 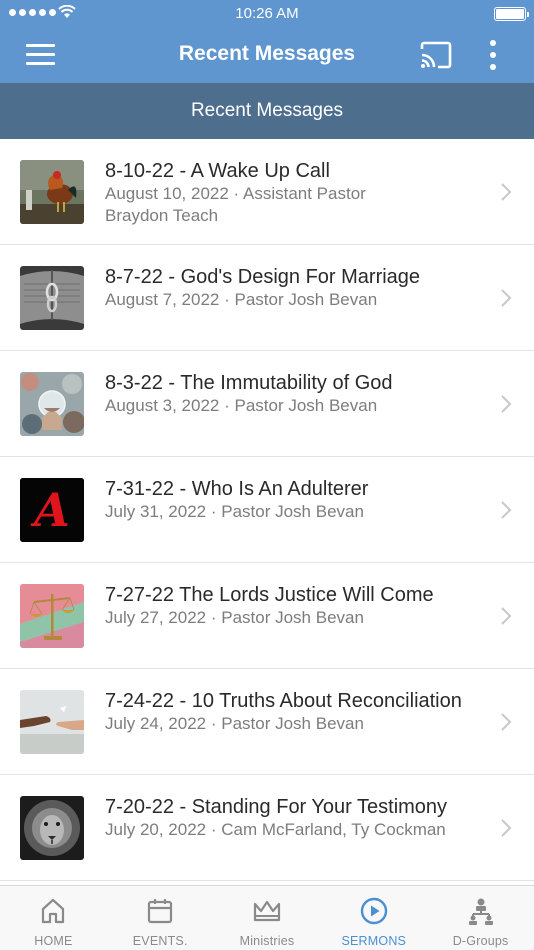 What do you see at coordinates (162, 215) in the screenshot?
I see `message-meta-continued: Braydon Teach` at bounding box center [162, 215].